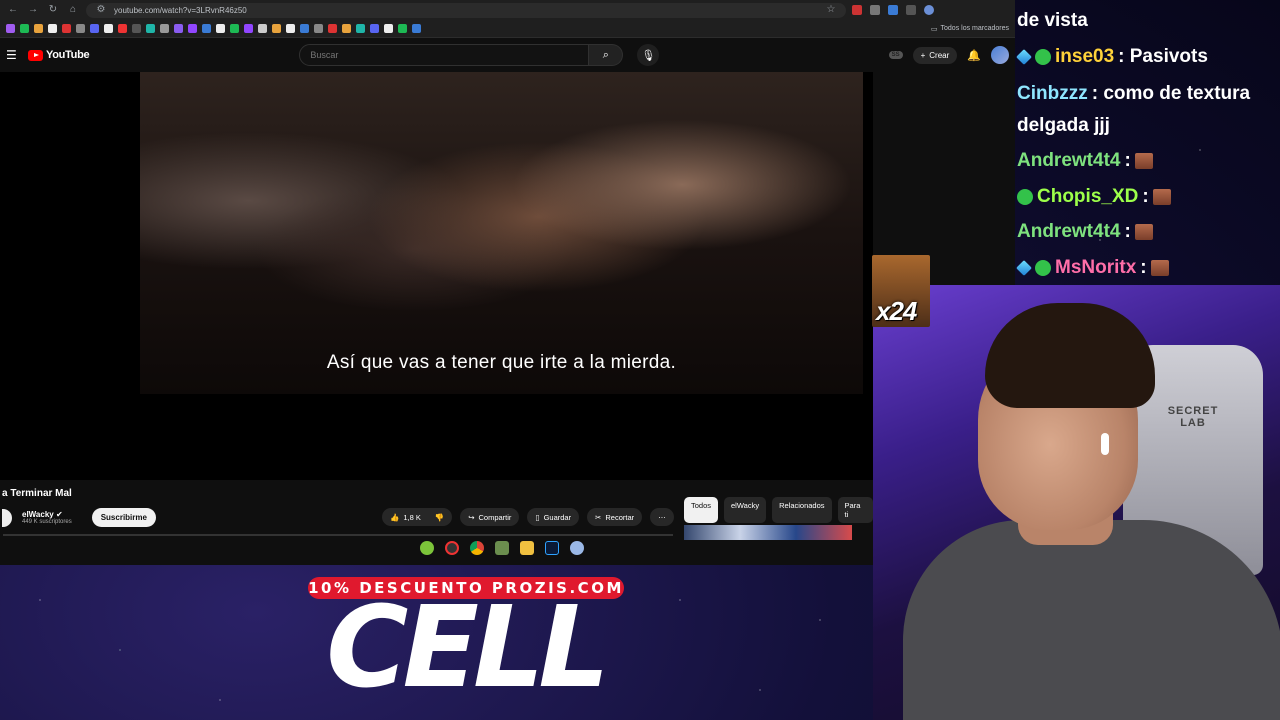 This screenshot has height=720, width=1280. Describe the element at coordinates (59, 514) in the screenshot. I see `verified-icon: ✔` at that location.